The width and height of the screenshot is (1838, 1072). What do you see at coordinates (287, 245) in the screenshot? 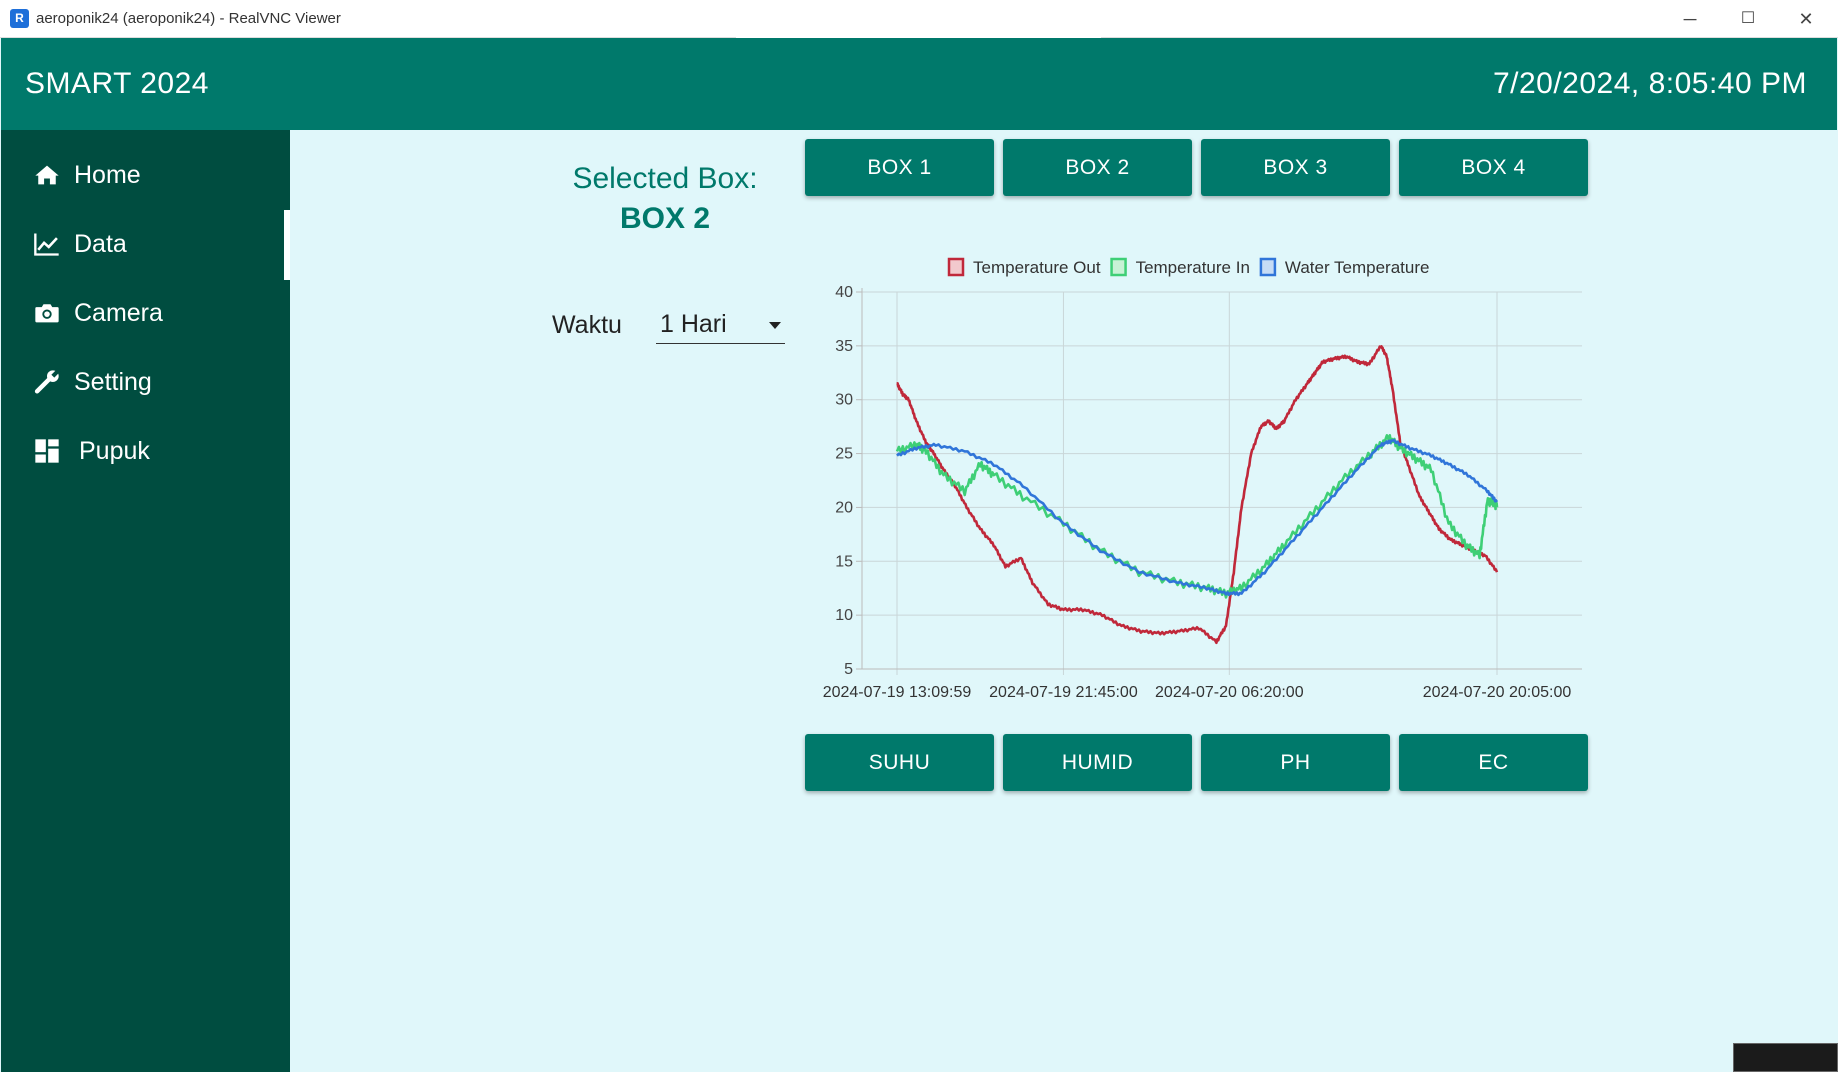
I see `active-indicator` at bounding box center [287, 245].